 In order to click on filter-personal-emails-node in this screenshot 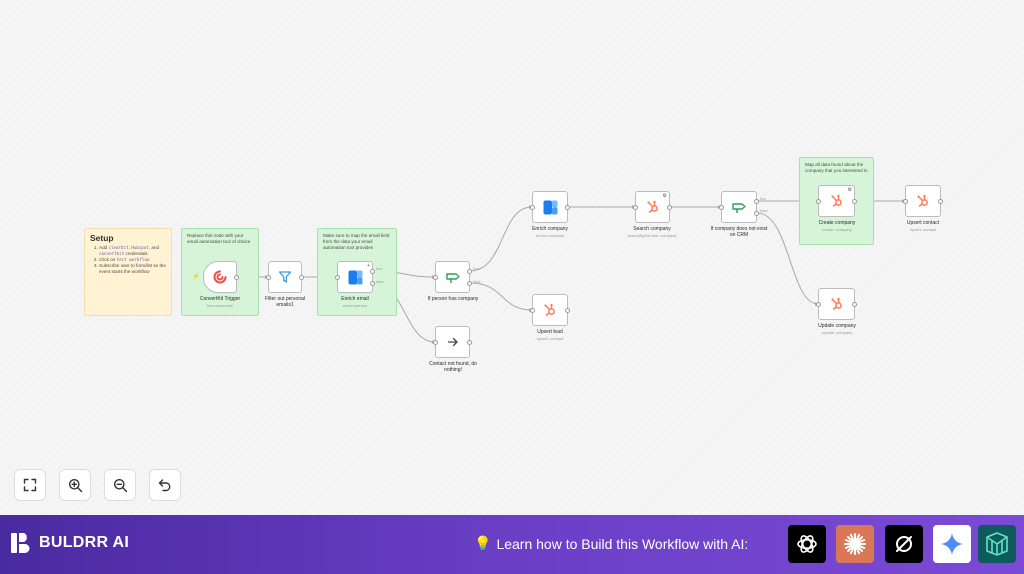, I will do `click(285, 277)`.